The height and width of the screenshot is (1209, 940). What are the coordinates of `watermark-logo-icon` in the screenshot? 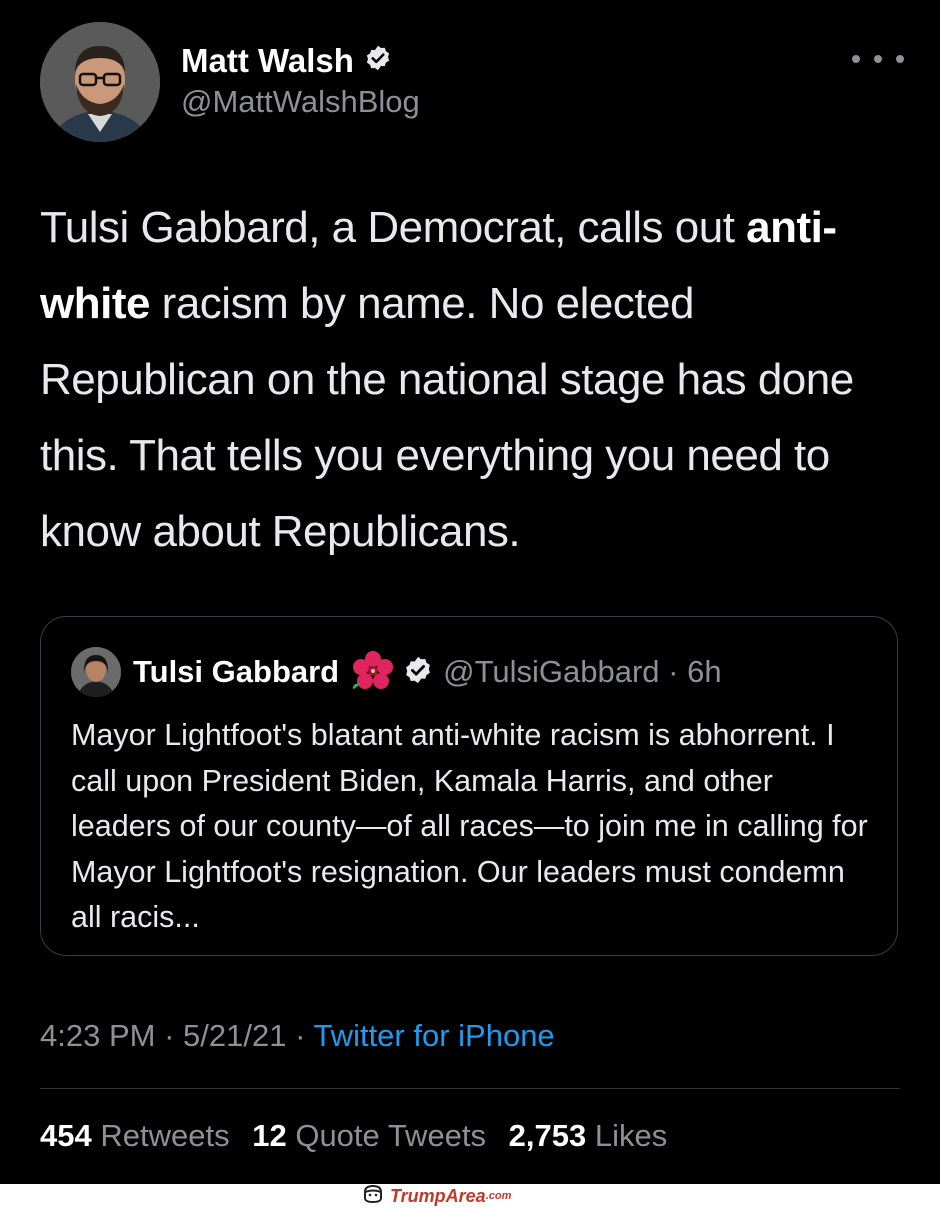 It's located at (373, 1196).